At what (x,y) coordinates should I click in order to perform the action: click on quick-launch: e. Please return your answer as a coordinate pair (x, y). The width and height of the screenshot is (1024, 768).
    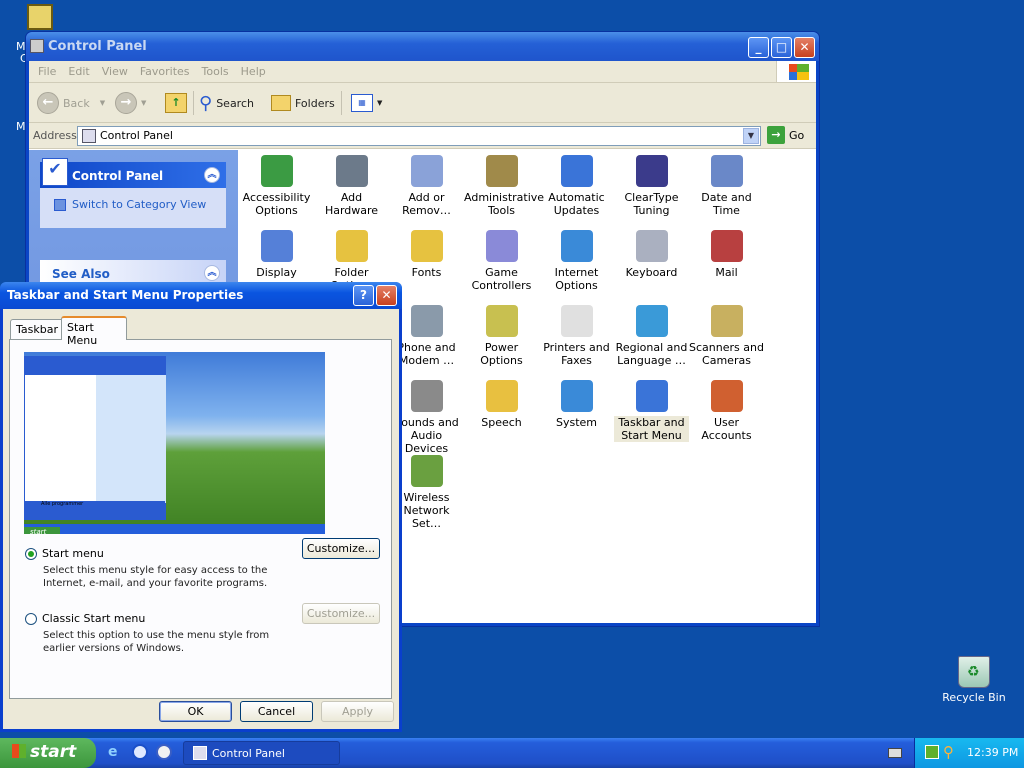
    Looking at the image, I should click on (140, 752).